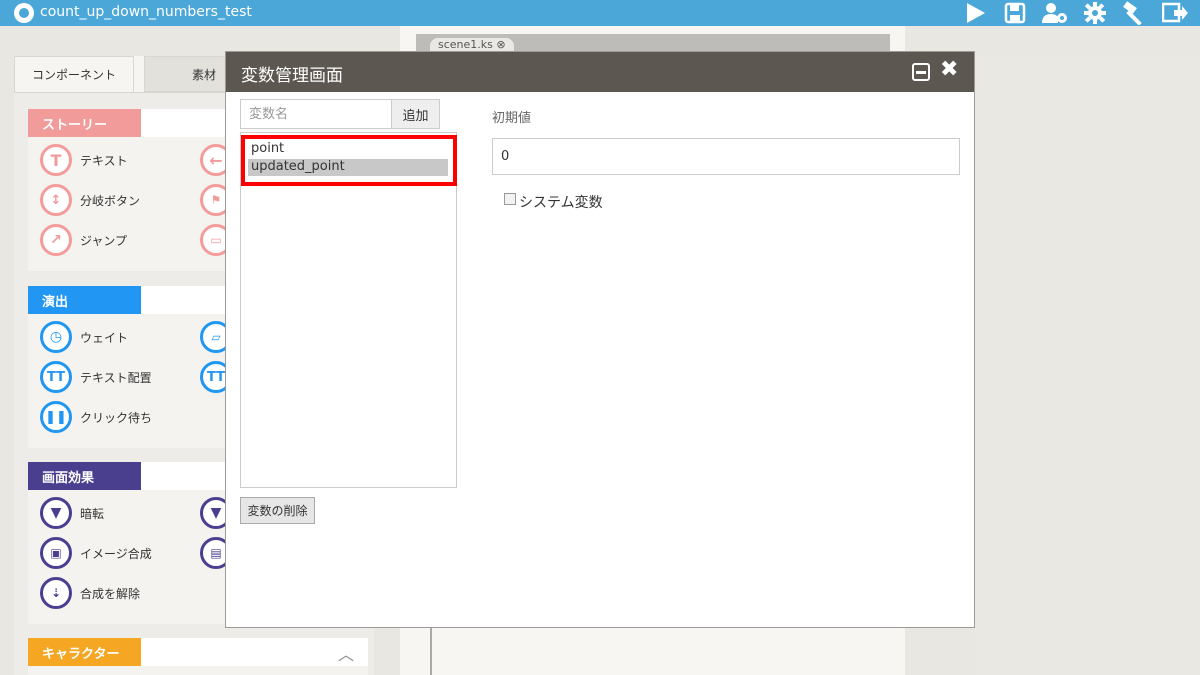  Describe the element at coordinates (600, 72) in the screenshot. I see `dialog-header: 変数管理画面 ✖` at that location.